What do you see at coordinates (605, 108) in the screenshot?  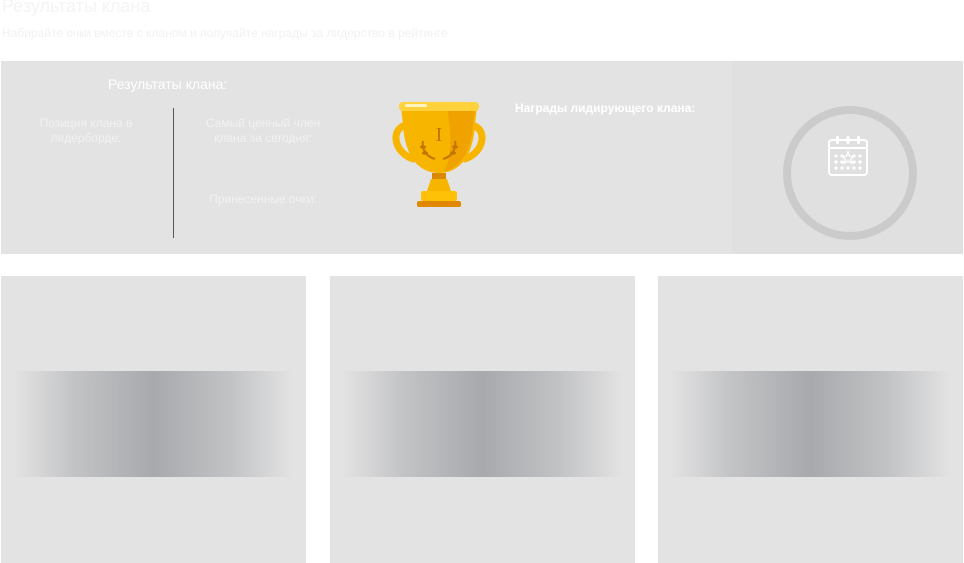 I see `leader-rewards-title: Награды лидирующего клана:` at bounding box center [605, 108].